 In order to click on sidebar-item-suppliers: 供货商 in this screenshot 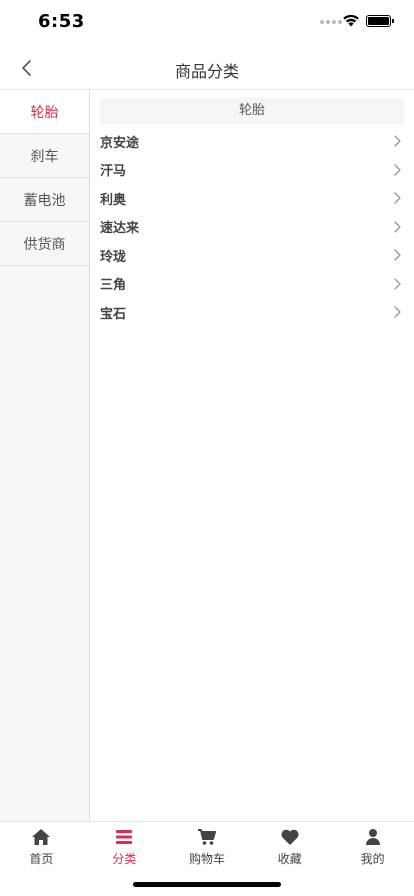, I will do `click(44, 244)`.